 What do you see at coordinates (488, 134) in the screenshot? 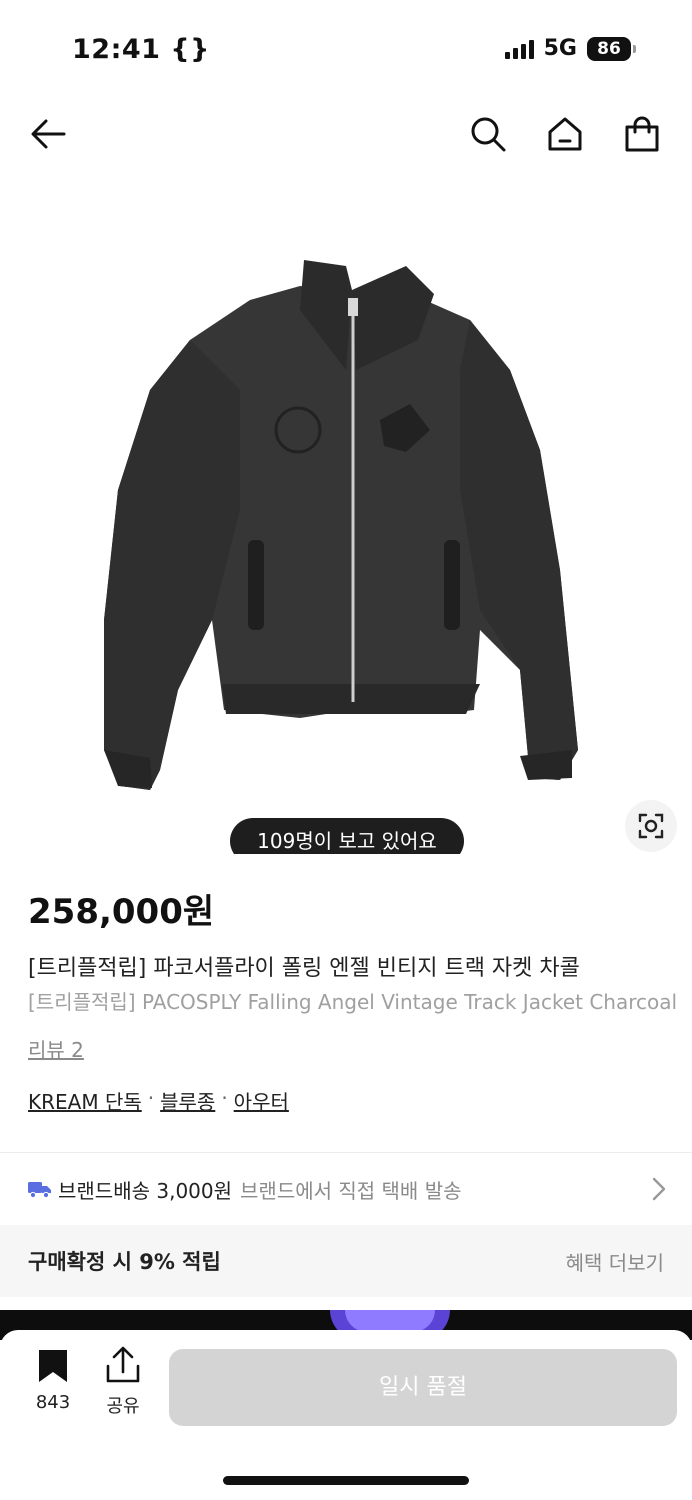
I see `search-icon` at bounding box center [488, 134].